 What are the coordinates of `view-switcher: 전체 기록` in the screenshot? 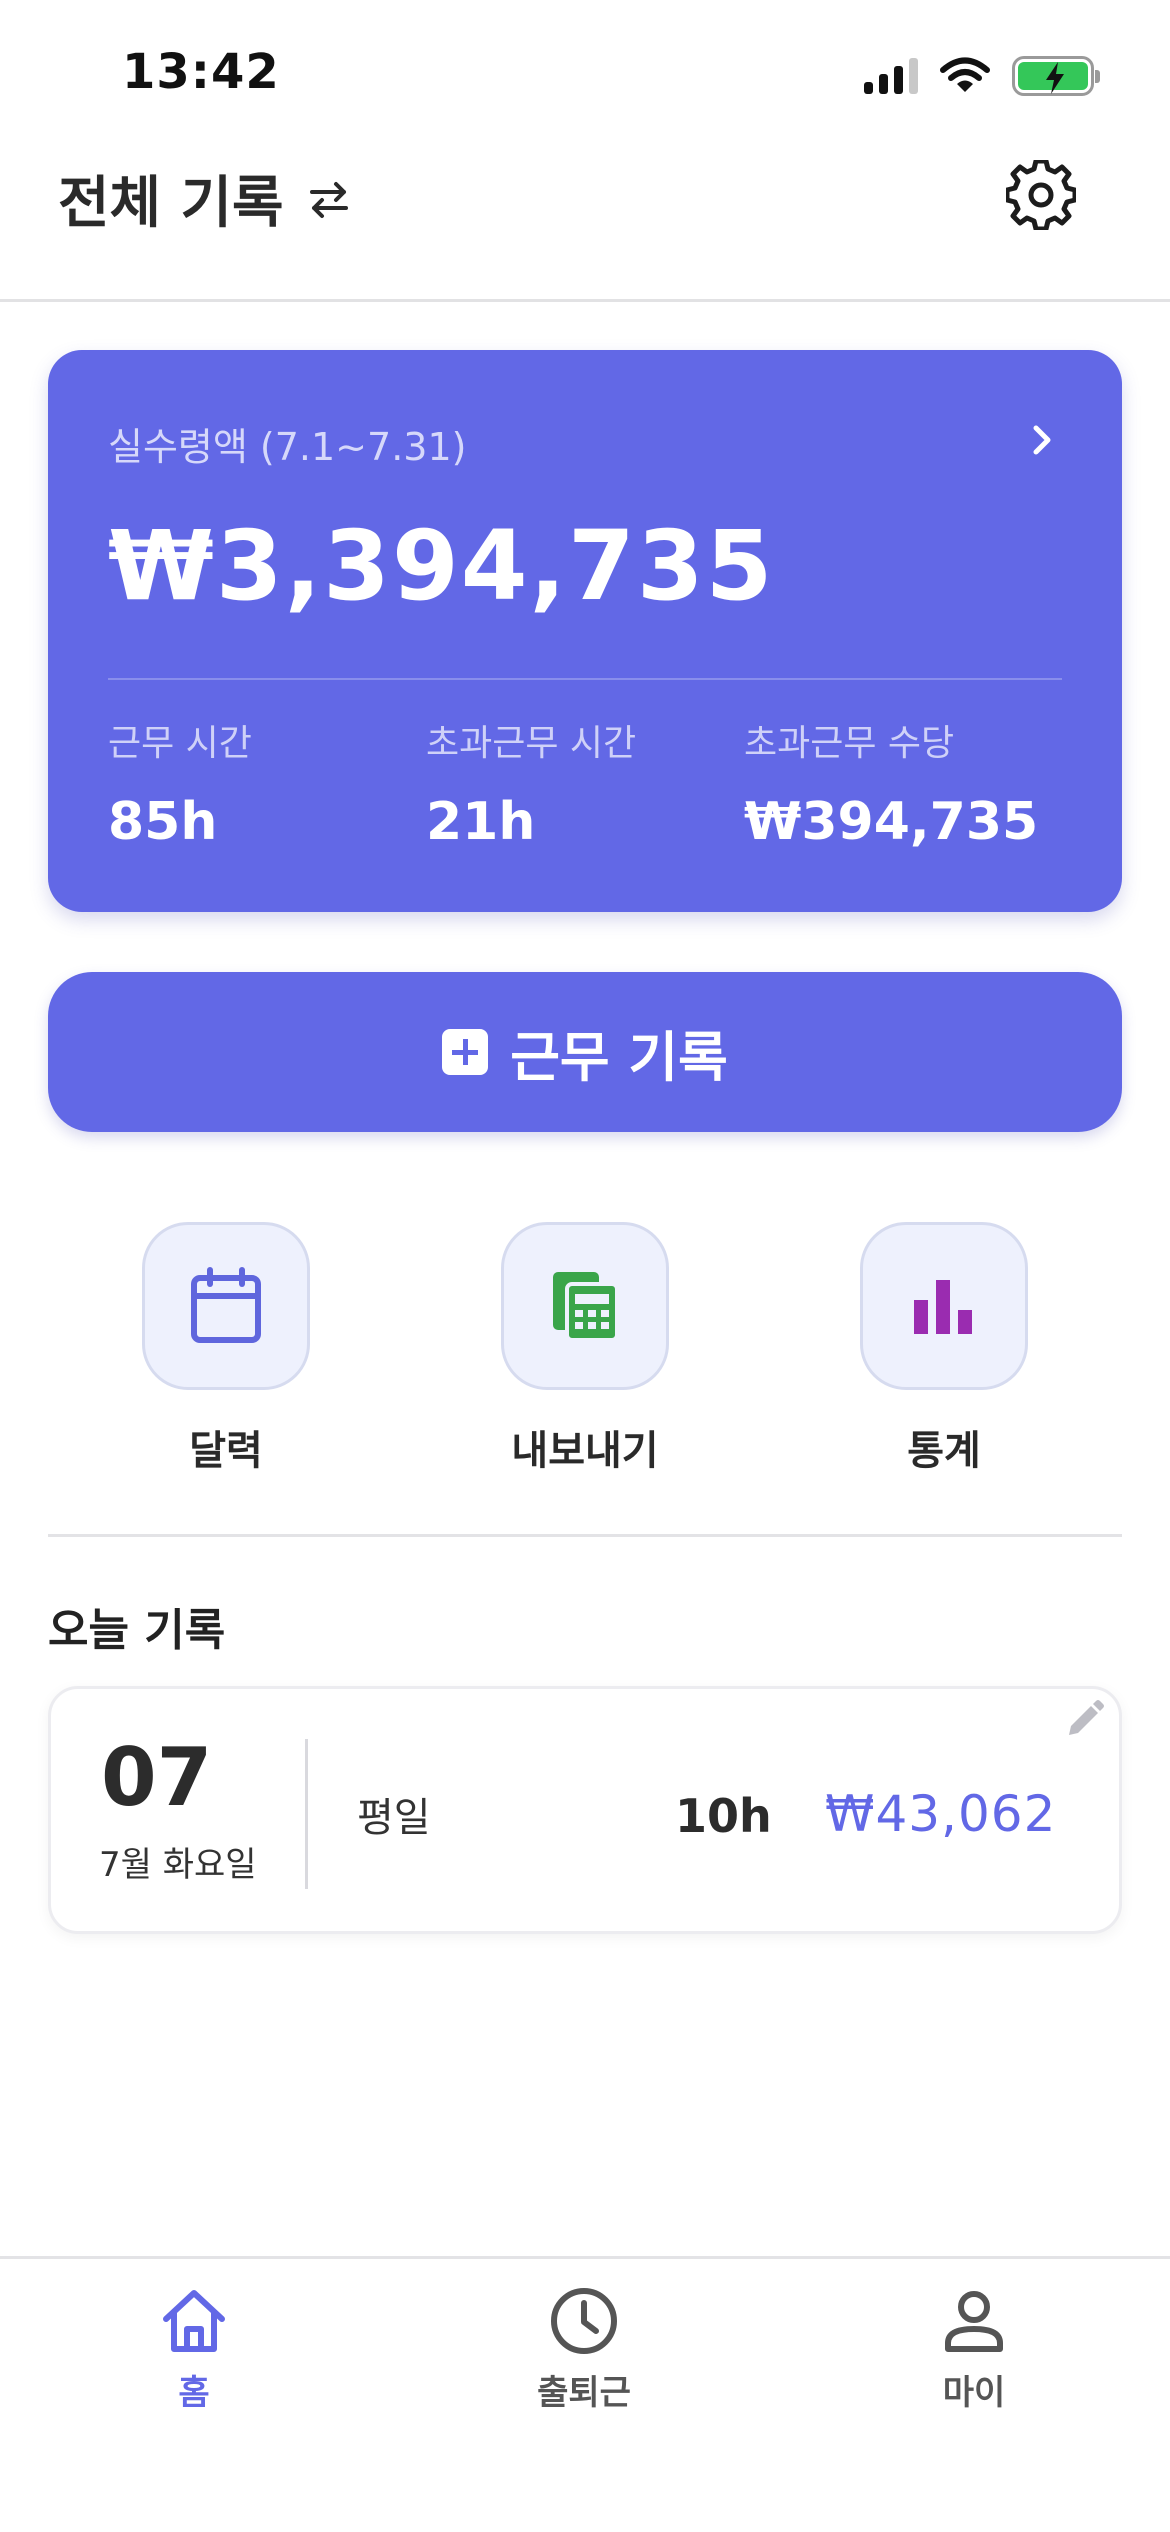 It's located at (206, 198).